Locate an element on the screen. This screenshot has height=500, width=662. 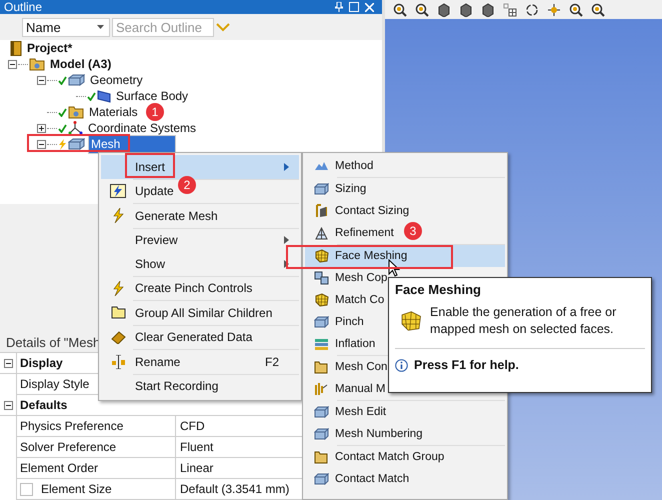
property-name: Element Size is located at coordinates (76, 489).